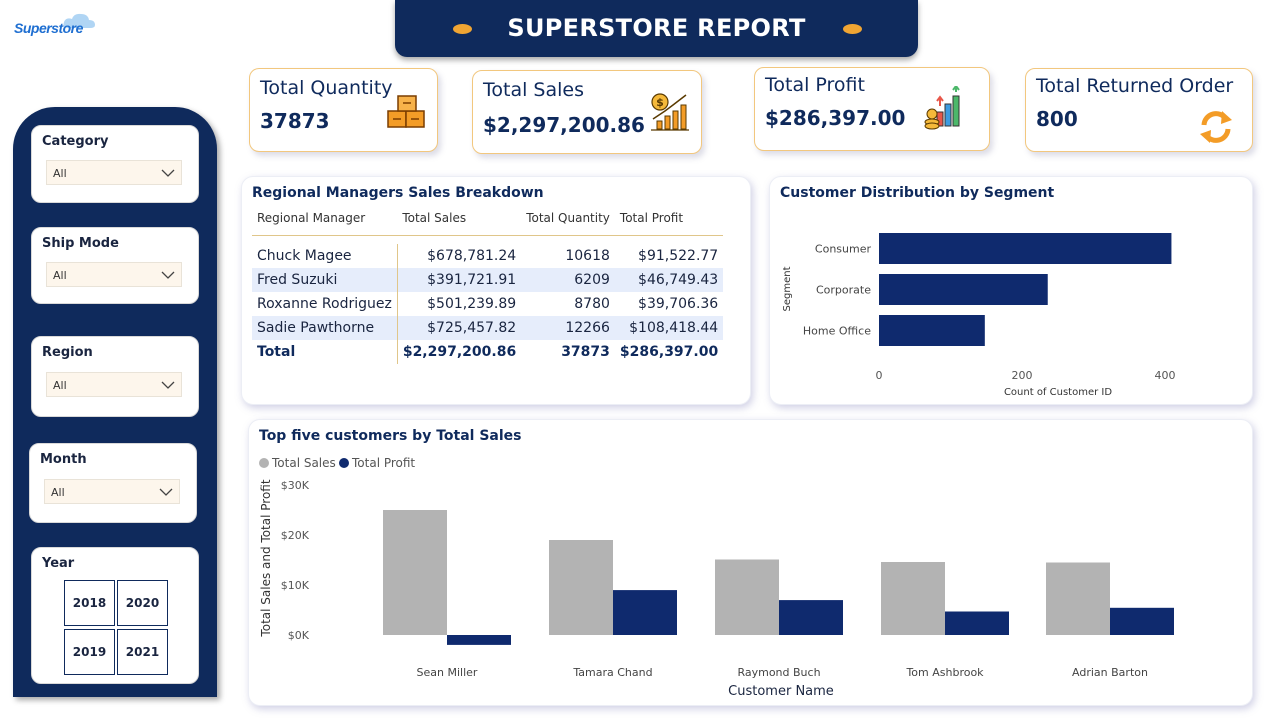  Describe the element at coordinates (295, 535) in the screenshot. I see `y-tick-label: $20K` at that location.